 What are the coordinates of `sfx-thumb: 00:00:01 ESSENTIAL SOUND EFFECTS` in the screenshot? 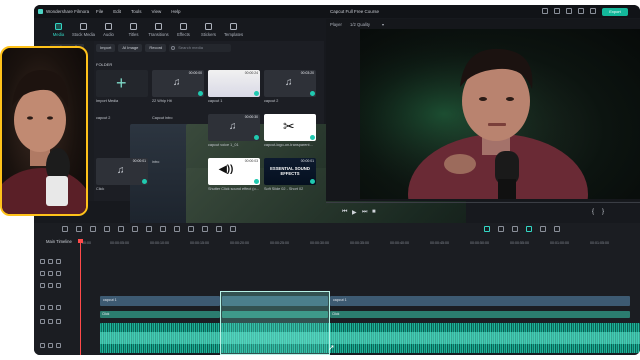 It's located at (290, 171).